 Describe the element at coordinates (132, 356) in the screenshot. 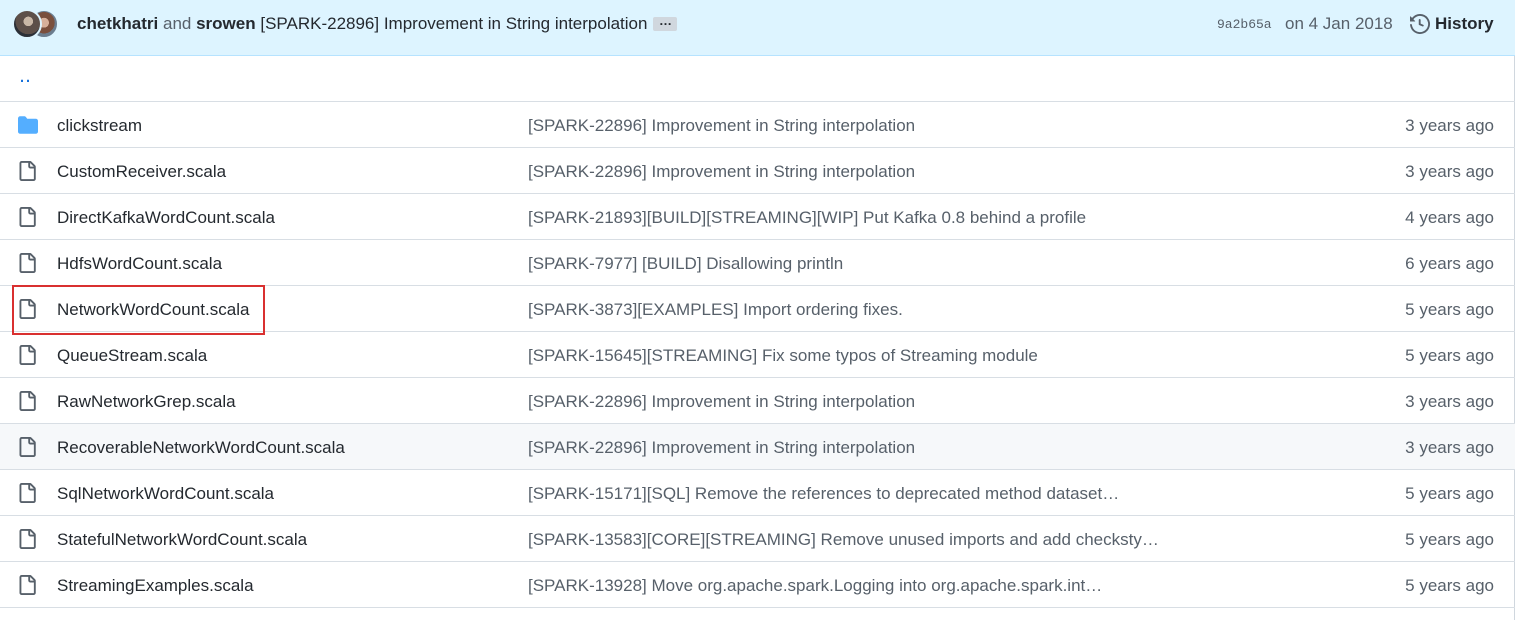

I see `file-name-link: QueueStream.scala` at that location.